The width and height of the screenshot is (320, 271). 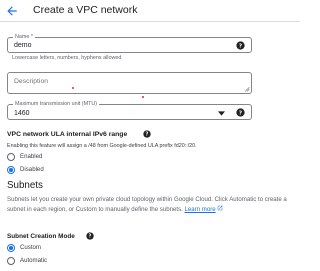 I want to click on radio-label: Enabled, so click(x=31, y=156).